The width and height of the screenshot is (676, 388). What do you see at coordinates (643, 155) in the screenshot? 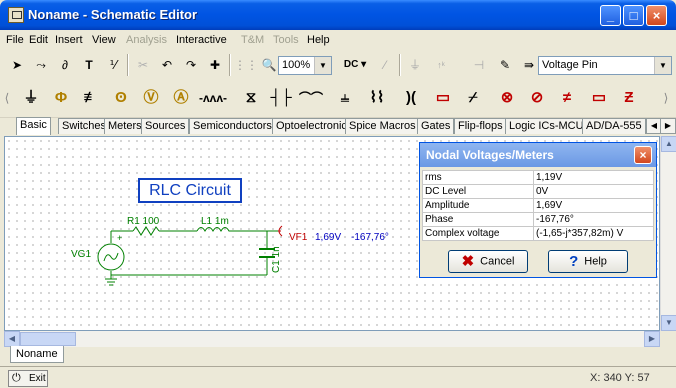
I see `dialog-close-icon: ×` at bounding box center [643, 155].